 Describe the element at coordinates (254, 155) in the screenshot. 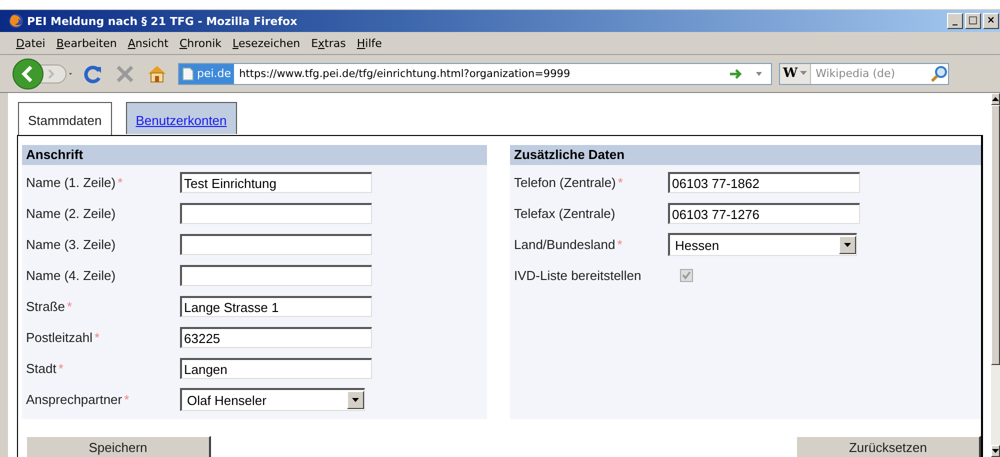

I see `section-header: Anschrift` at that location.